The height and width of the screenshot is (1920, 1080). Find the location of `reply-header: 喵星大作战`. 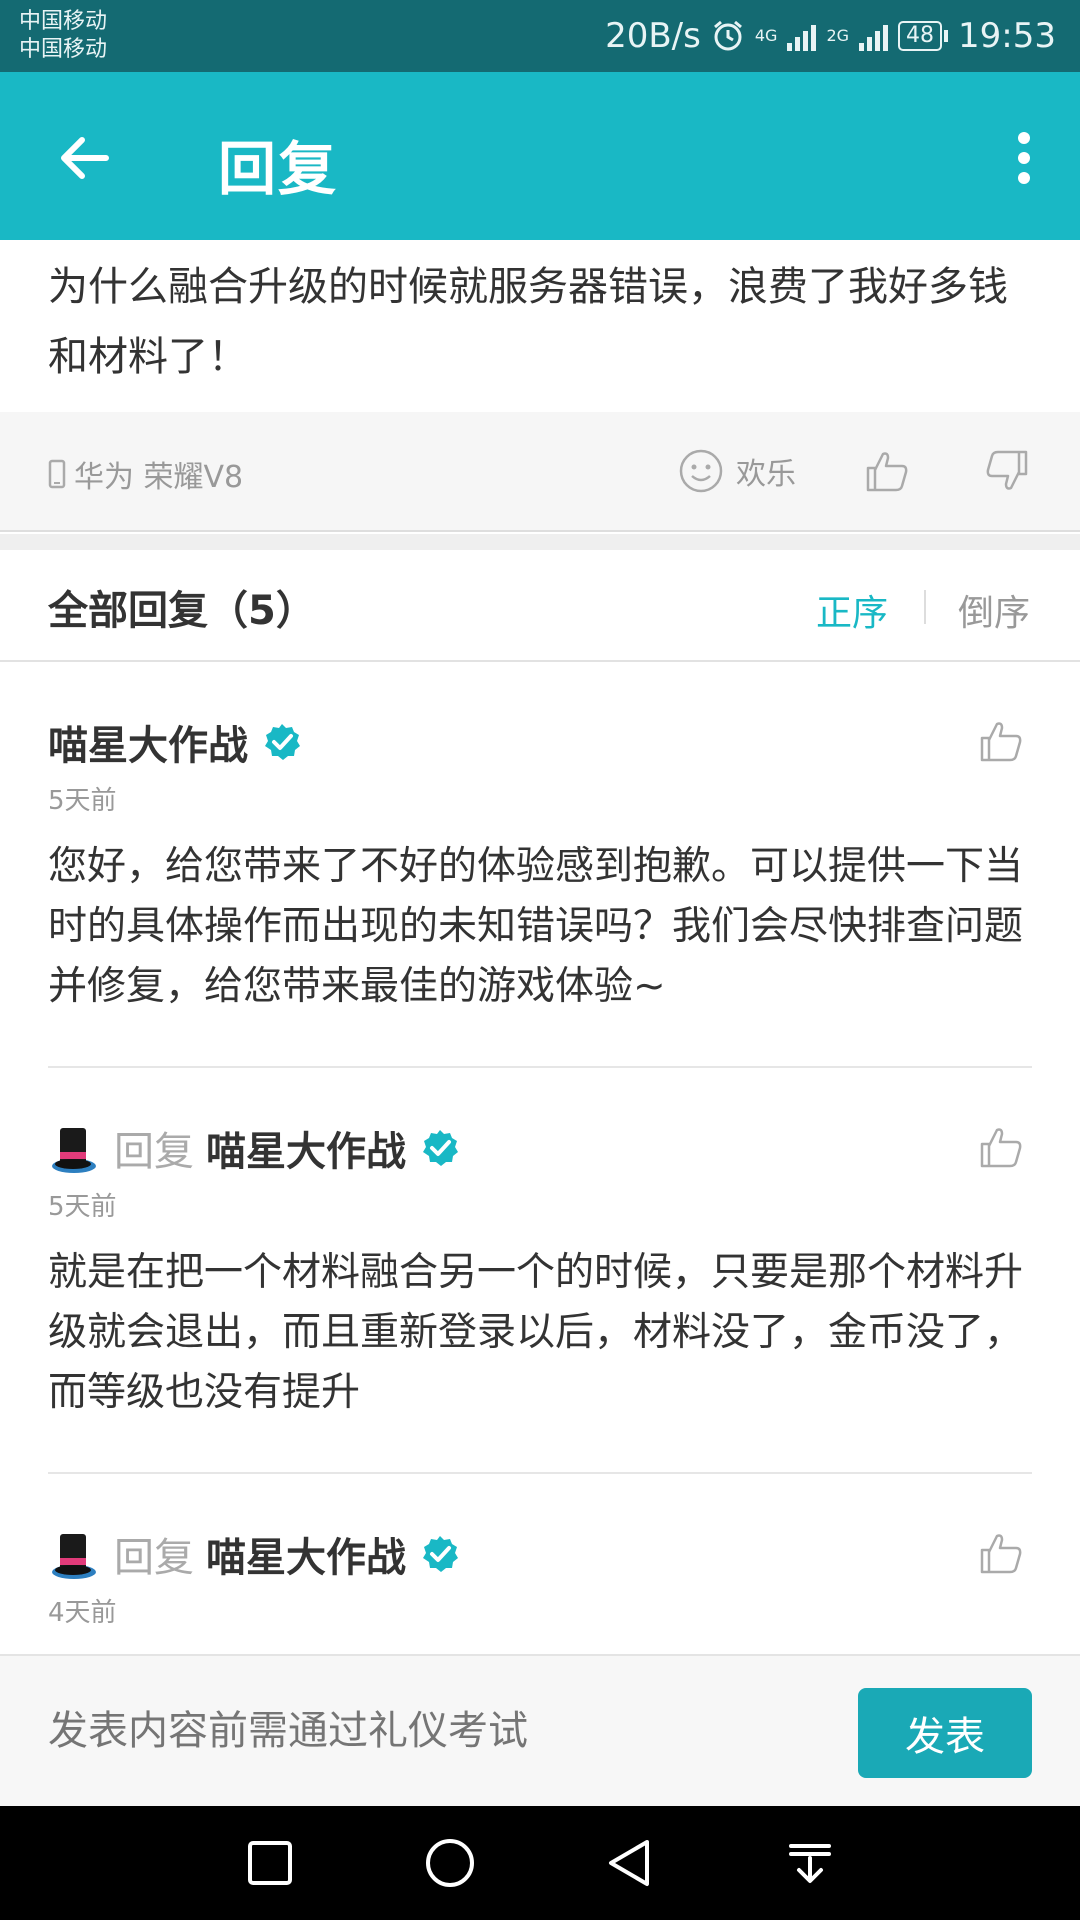

reply-header: 喵星大作战 is located at coordinates (540, 742).